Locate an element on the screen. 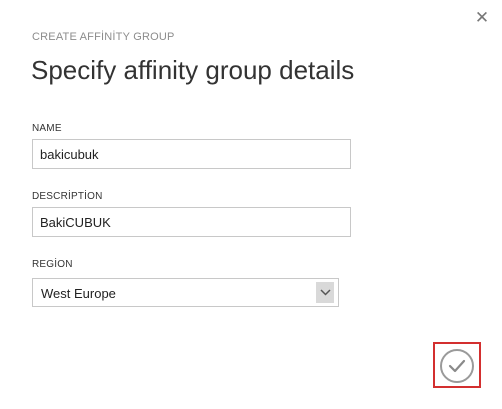  chevron-down-icon is located at coordinates (325, 292).